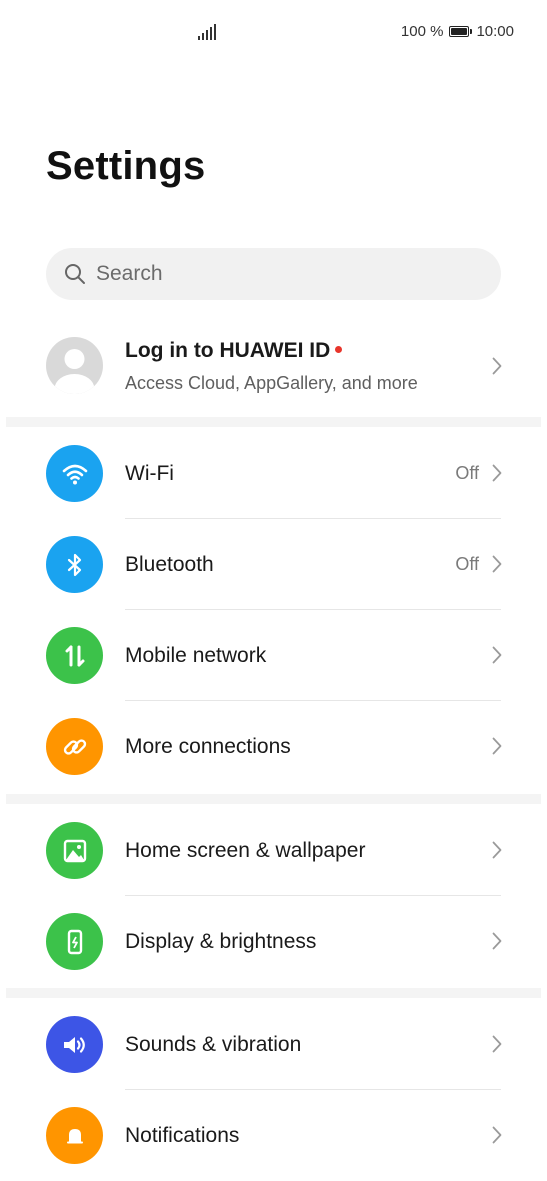 The height and width of the screenshot is (1181, 547). What do you see at coordinates (74, 746) in the screenshot?
I see `link-icon` at bounding box center [74, 746].